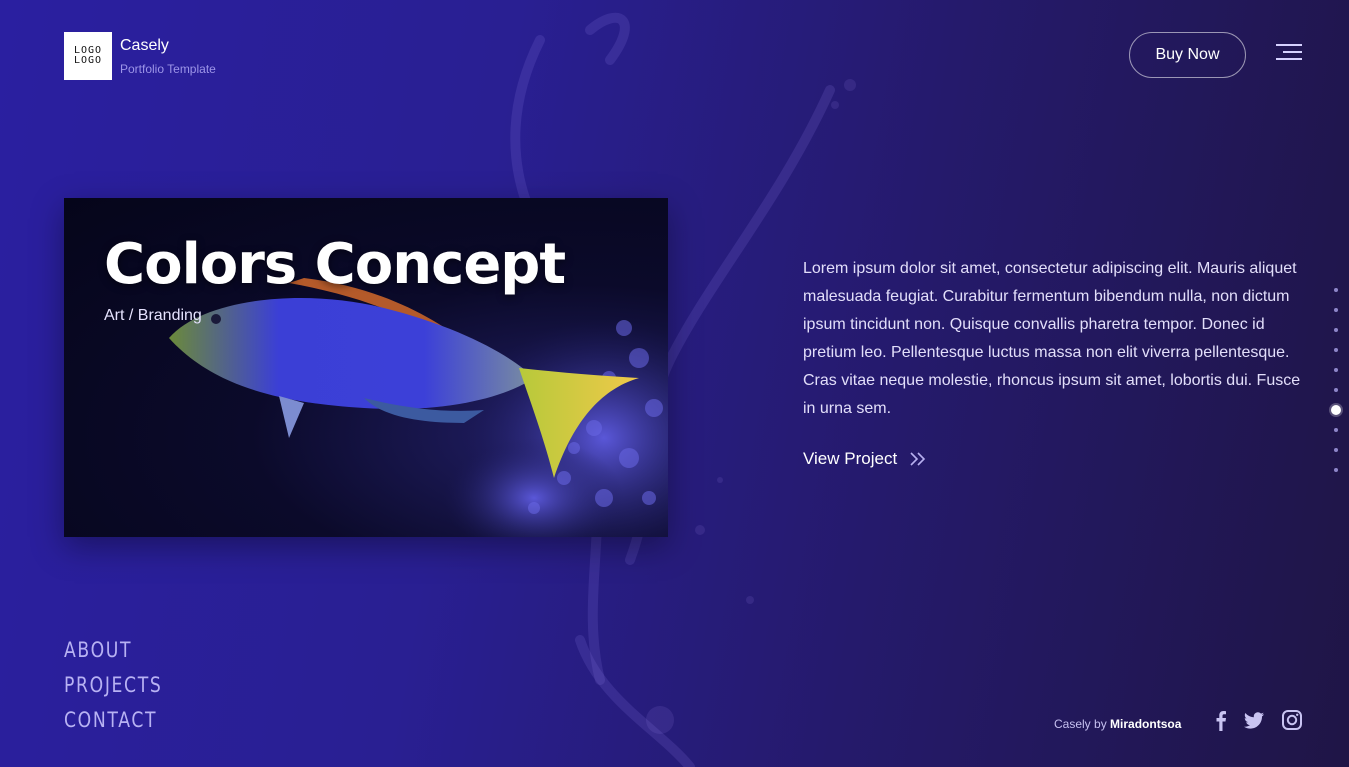 This screenshot has height=767, width=1349. What do you see at coordinates (113, 650) in the screenshot?
I see `nav-about: ABOUT` at bounding box center [113, 650].